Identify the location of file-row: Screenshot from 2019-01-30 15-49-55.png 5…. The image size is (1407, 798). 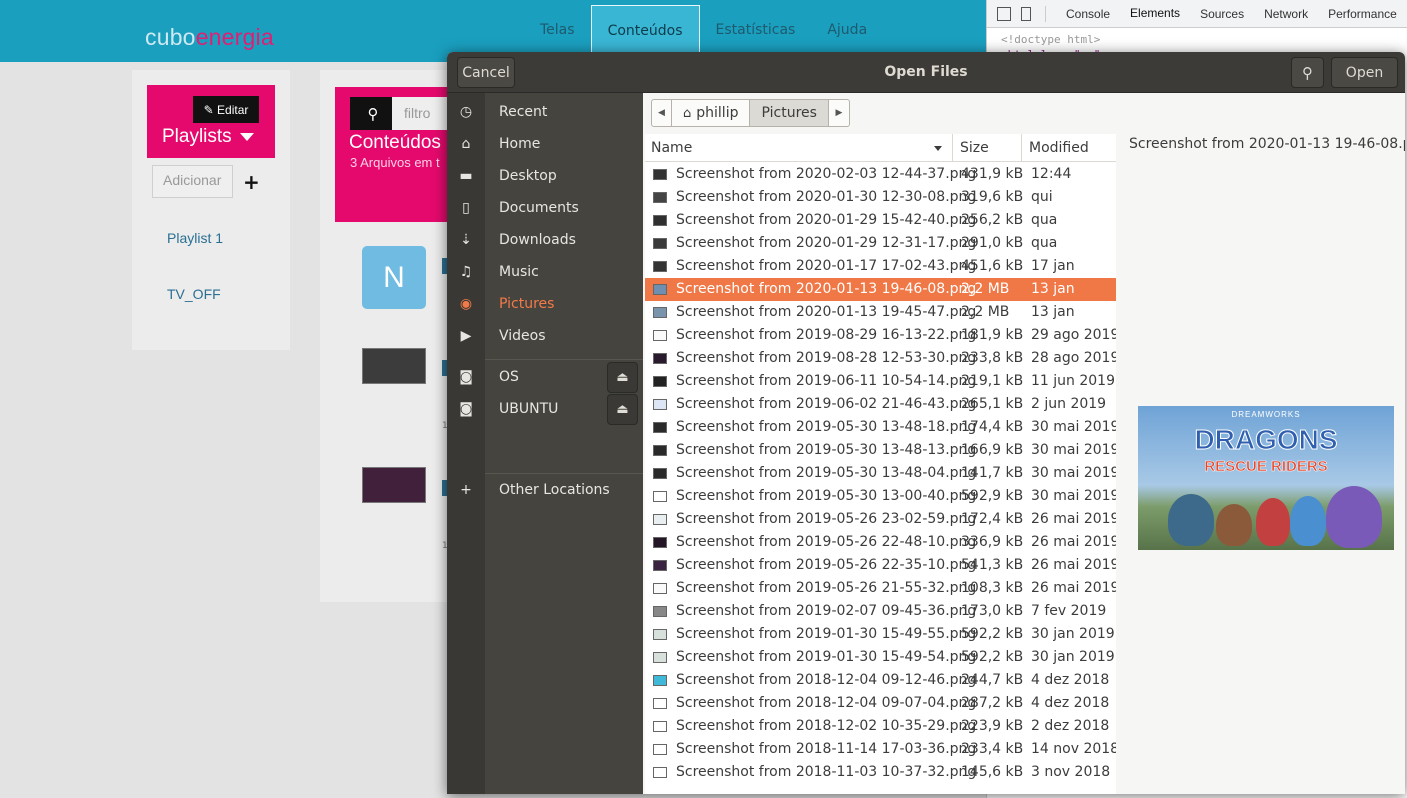
(880, 634).